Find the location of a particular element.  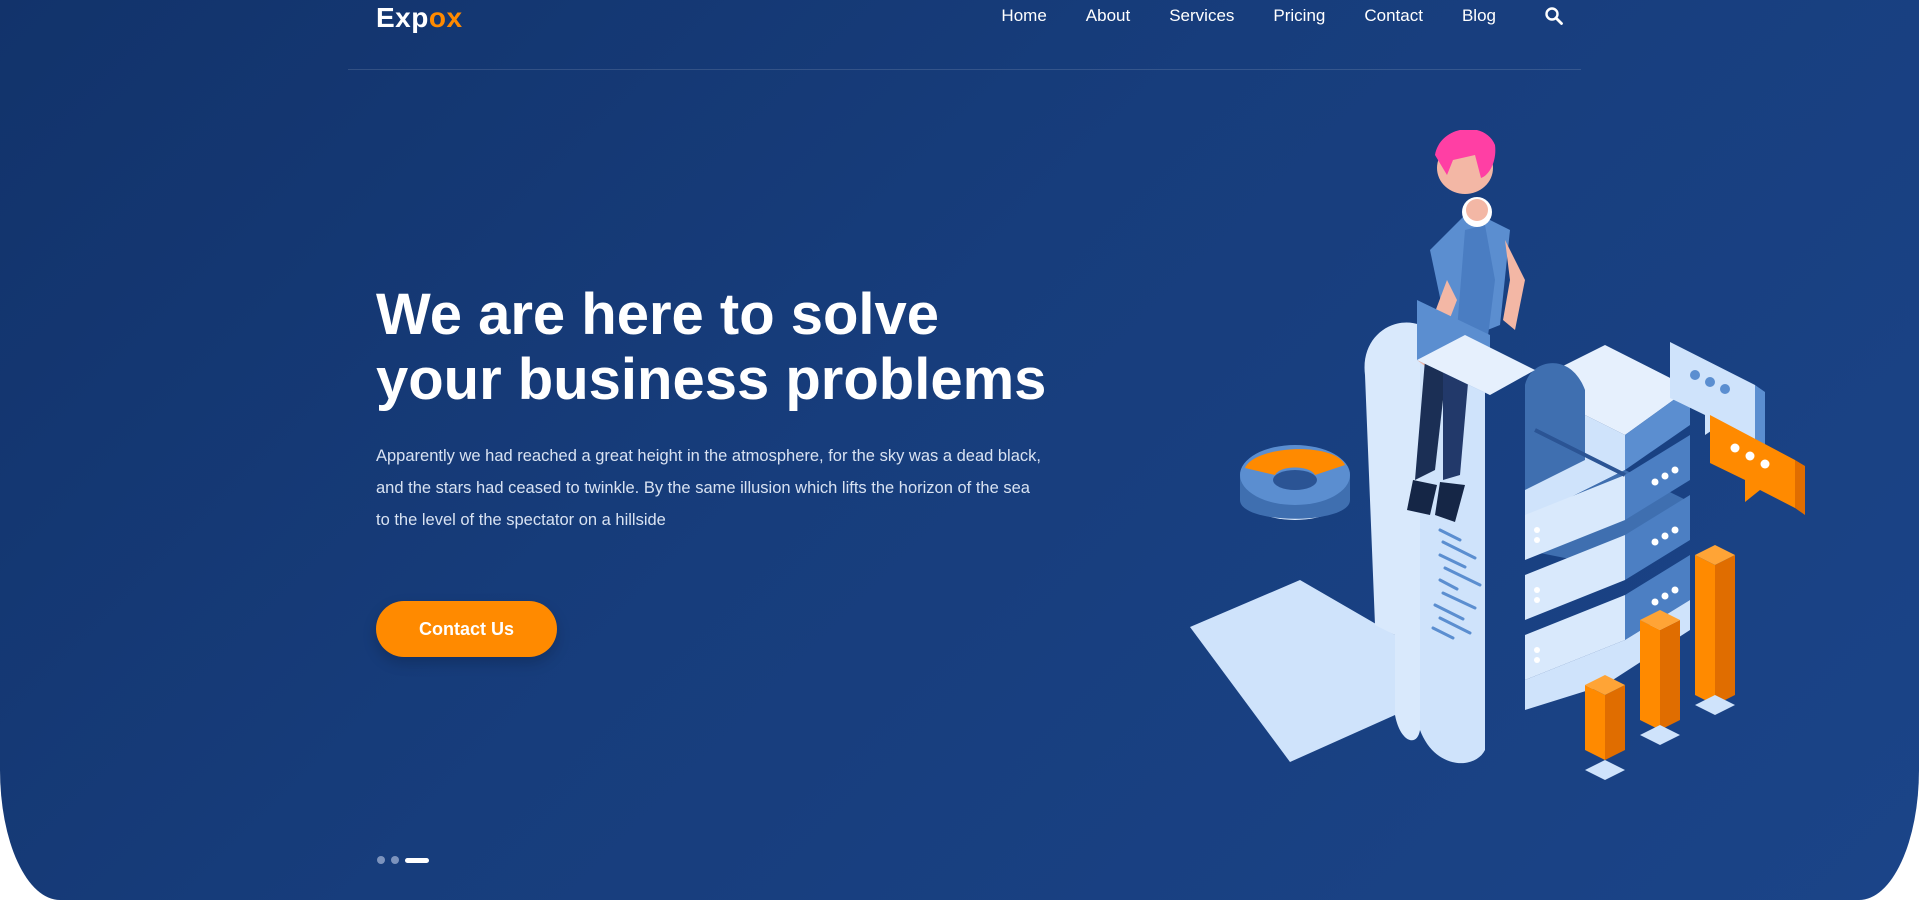

logo: Expox is located at coordinates (419, 18).